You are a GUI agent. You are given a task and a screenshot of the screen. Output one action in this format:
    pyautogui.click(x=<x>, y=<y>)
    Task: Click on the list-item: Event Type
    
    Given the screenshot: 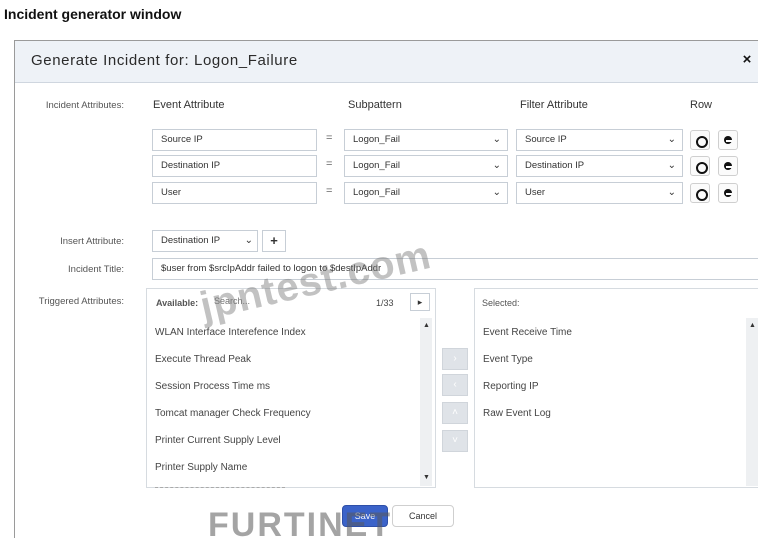 What is the action you would take?
    pyautogui.click(x=508, y=359)
    